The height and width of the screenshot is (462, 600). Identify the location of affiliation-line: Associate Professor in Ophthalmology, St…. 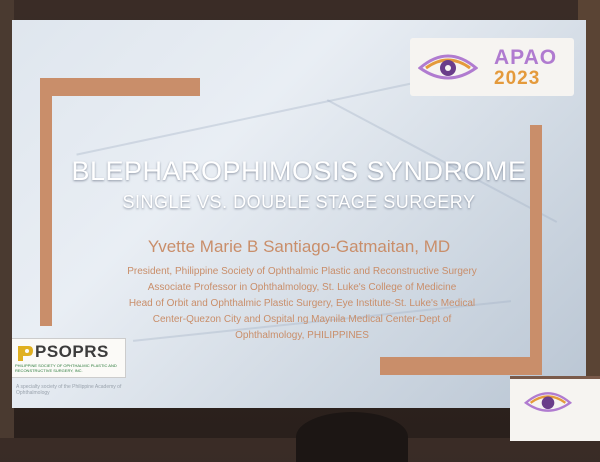
(302, 287).